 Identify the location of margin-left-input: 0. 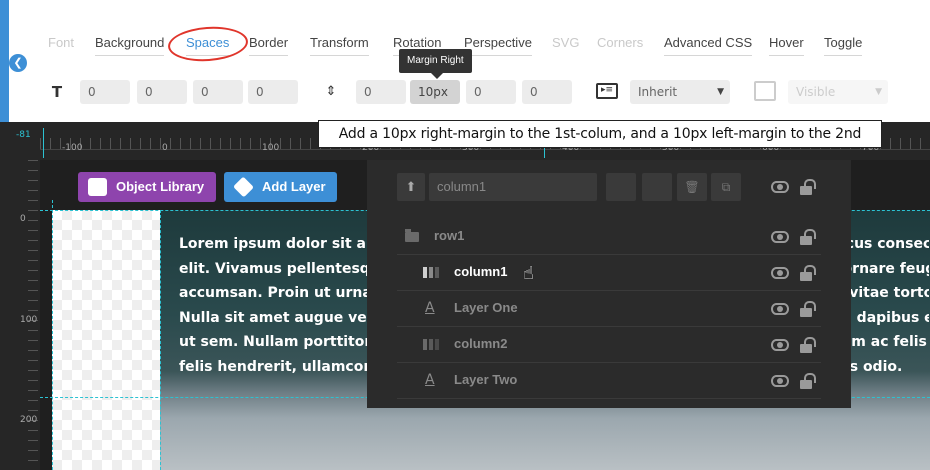
(547, 92).